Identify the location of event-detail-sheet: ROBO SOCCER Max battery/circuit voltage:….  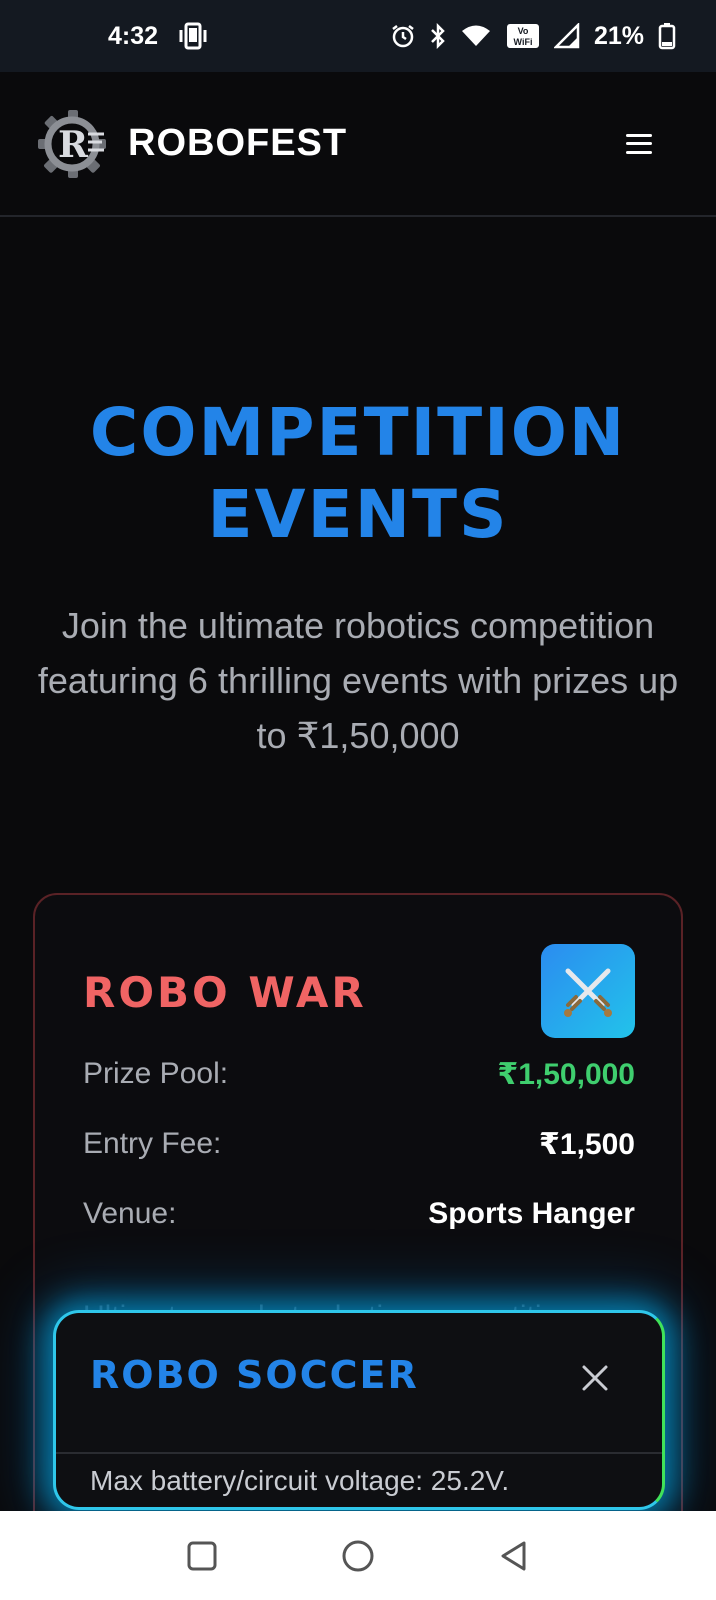
(359, 1410).